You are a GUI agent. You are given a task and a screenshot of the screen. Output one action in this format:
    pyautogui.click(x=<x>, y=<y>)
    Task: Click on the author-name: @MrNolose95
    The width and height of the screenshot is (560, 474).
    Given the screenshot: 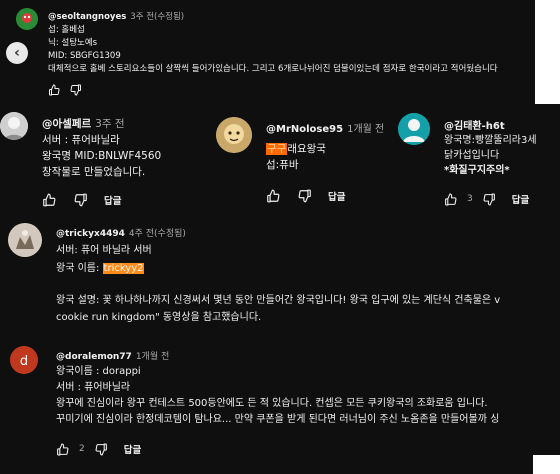 What is the action you would take?
    pyautogui.click(x=304, y=129)
    